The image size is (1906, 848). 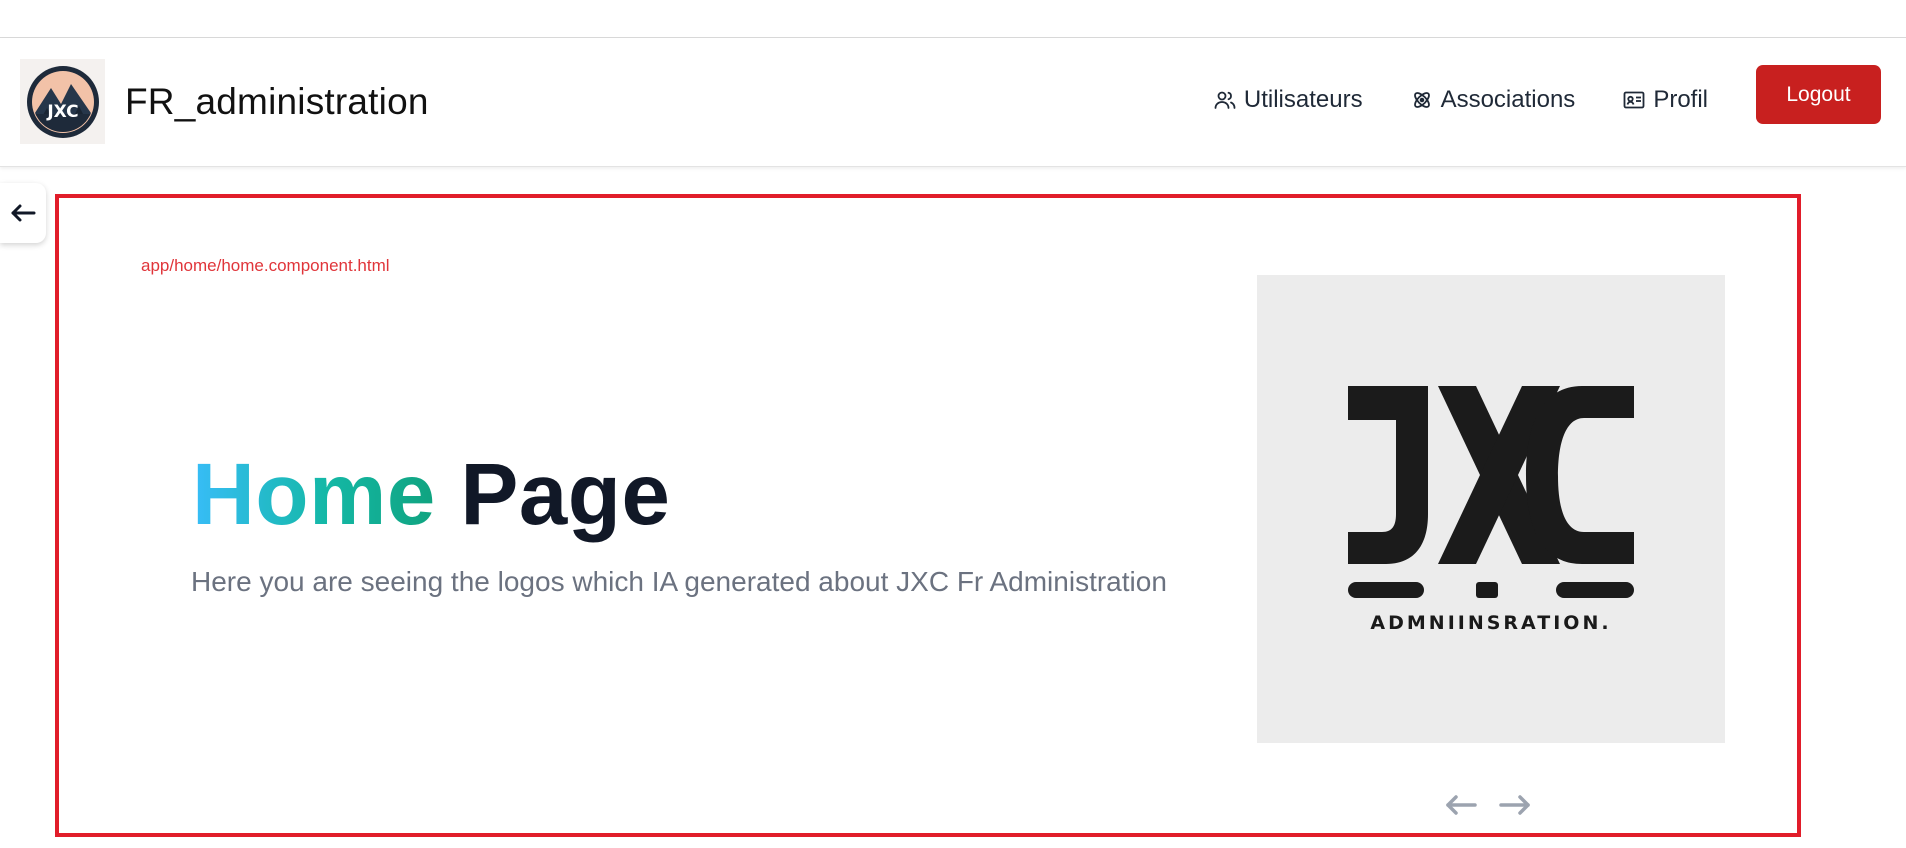 I want to click on jxc-logo-icon: JXC, so click(x=62, y=101).